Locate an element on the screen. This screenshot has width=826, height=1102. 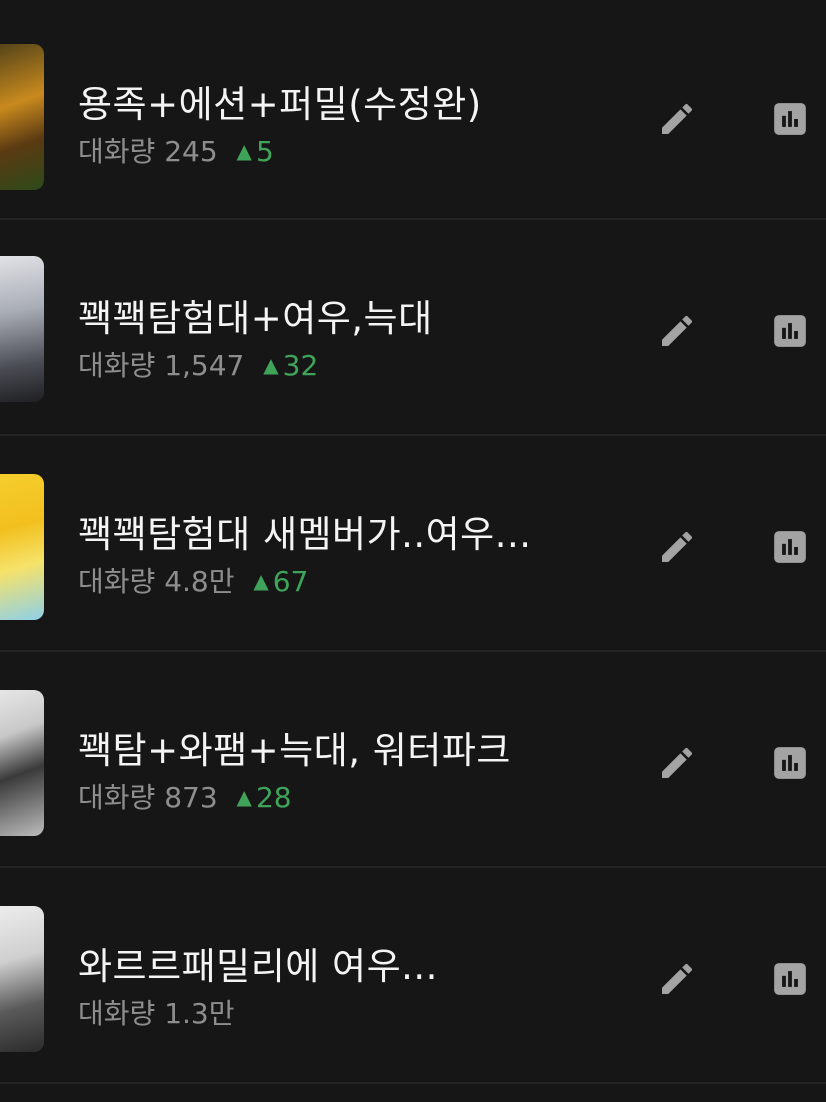
item-title: 용족+에션+퍼밀(수정완) is located at coordinates (280, 104).